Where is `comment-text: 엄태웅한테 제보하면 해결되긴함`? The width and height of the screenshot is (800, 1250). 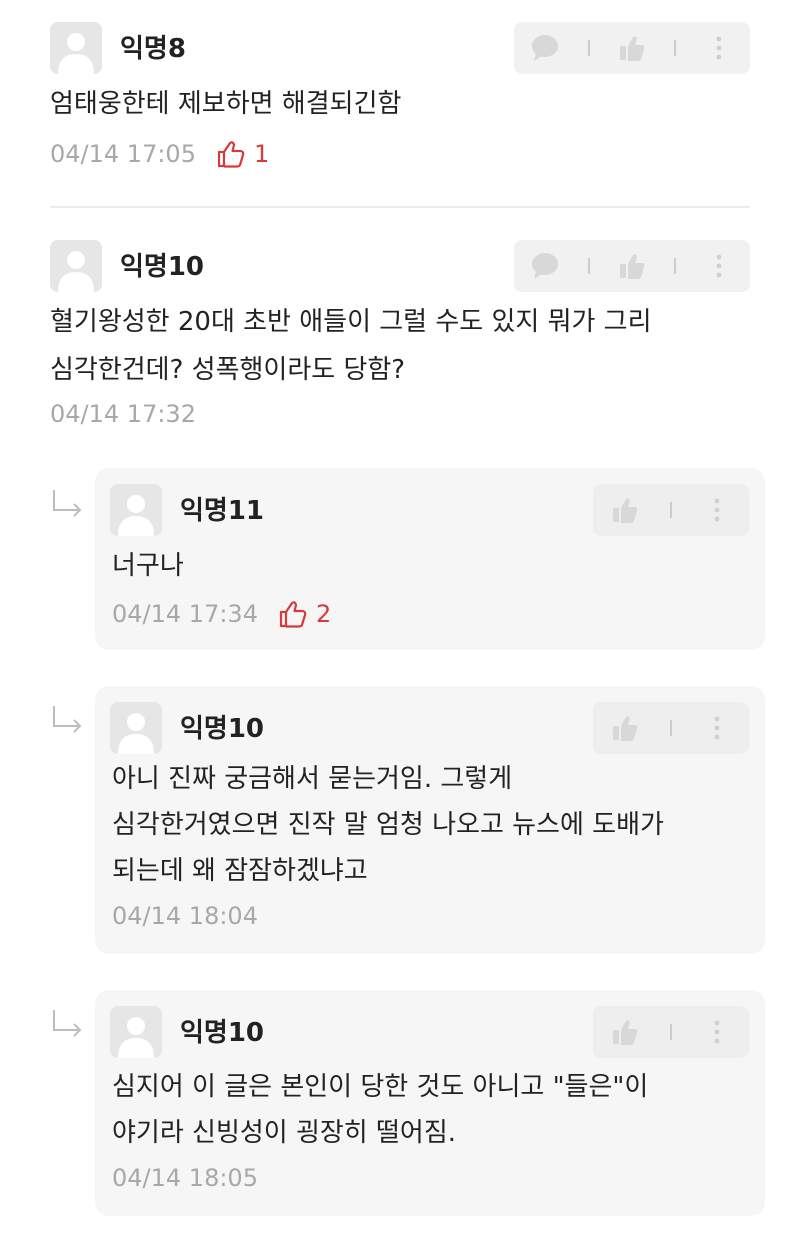 comment-text: 엄태웅한테 제보하면 해결되긴함 is located at coordinates (225, 104).